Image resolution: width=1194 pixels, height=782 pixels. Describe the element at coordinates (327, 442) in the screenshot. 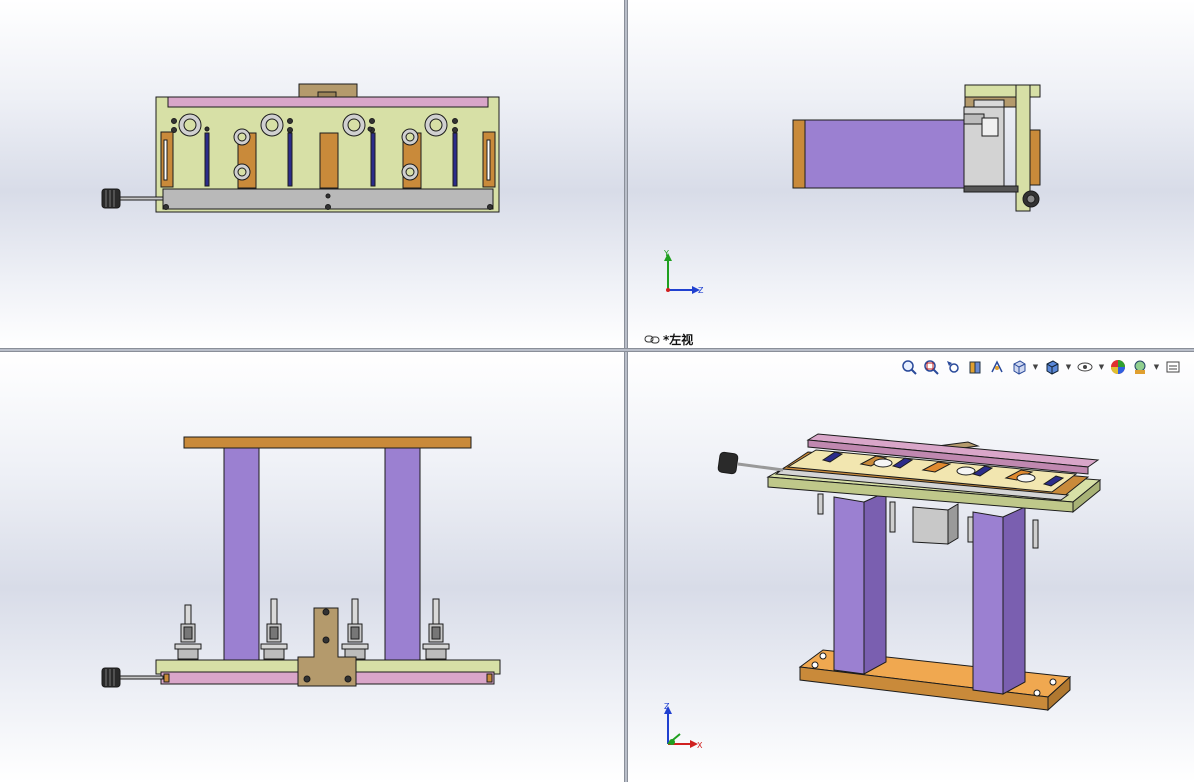

I see `top-board` at that location.